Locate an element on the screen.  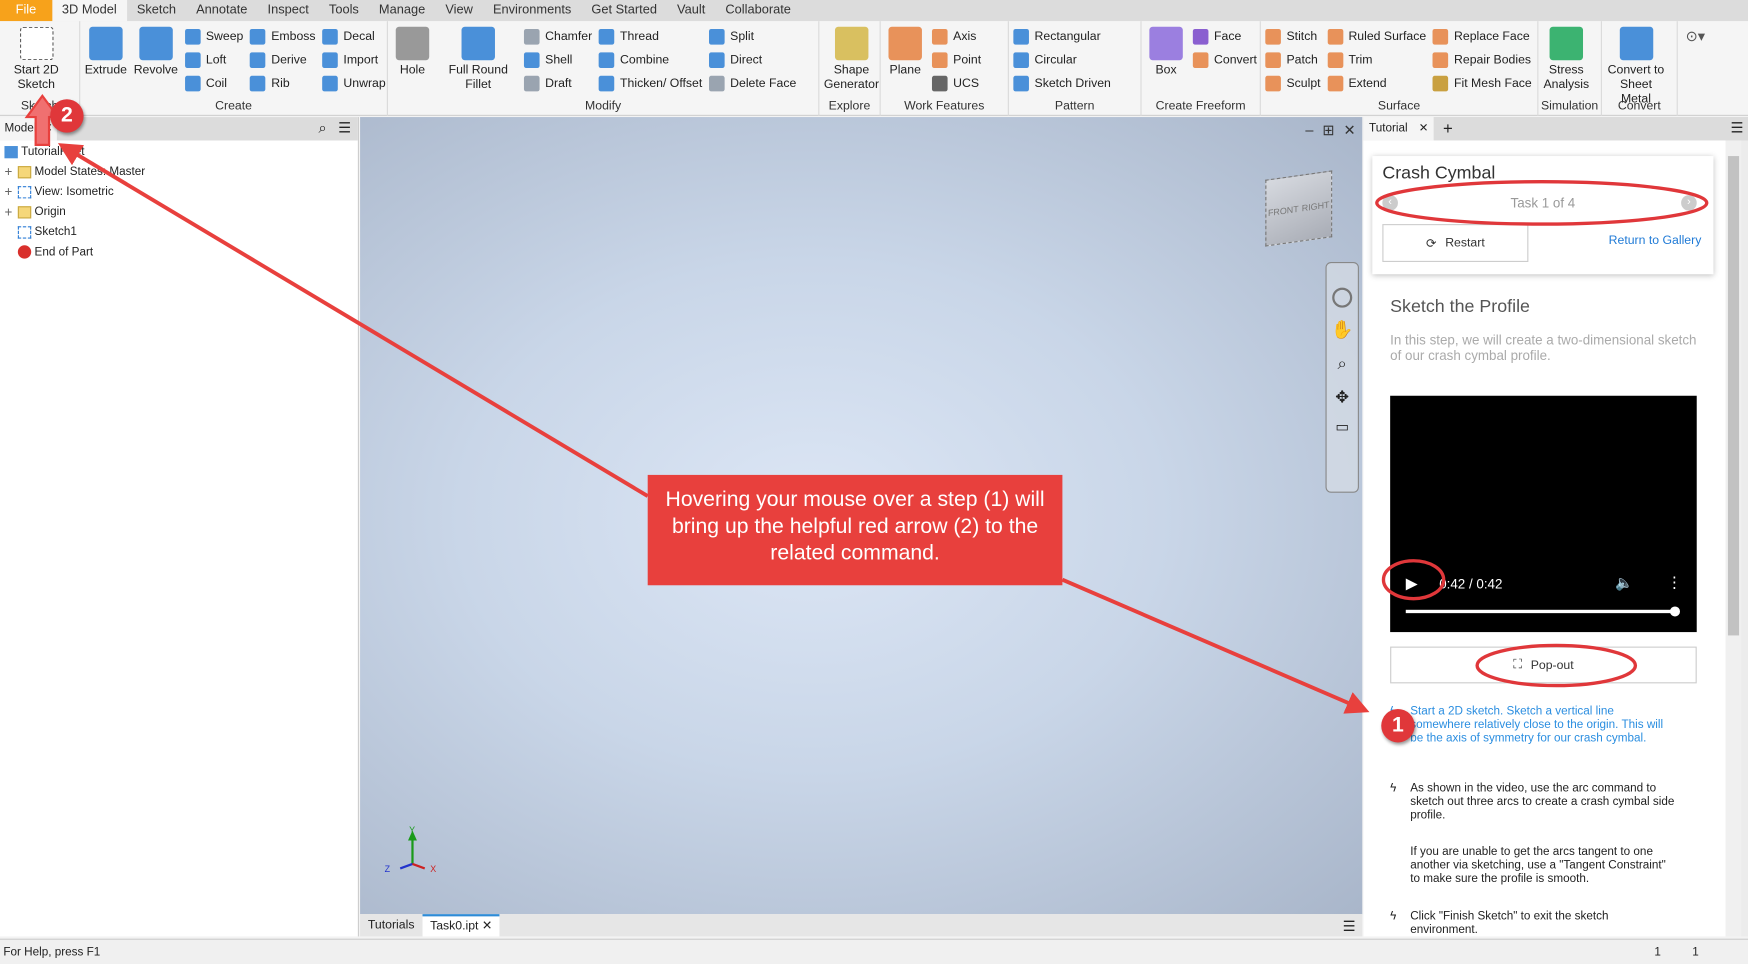
zoom-icon: ⌕ is located at coordinates (1342, 364).